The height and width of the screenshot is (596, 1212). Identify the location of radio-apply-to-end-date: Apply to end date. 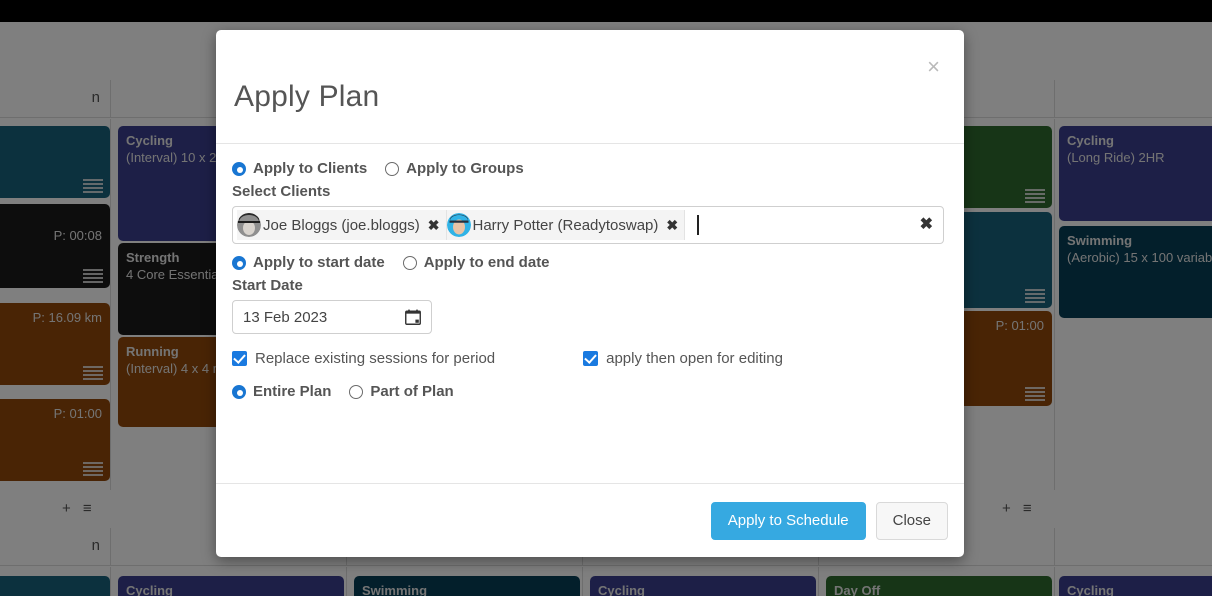
(476, 262).